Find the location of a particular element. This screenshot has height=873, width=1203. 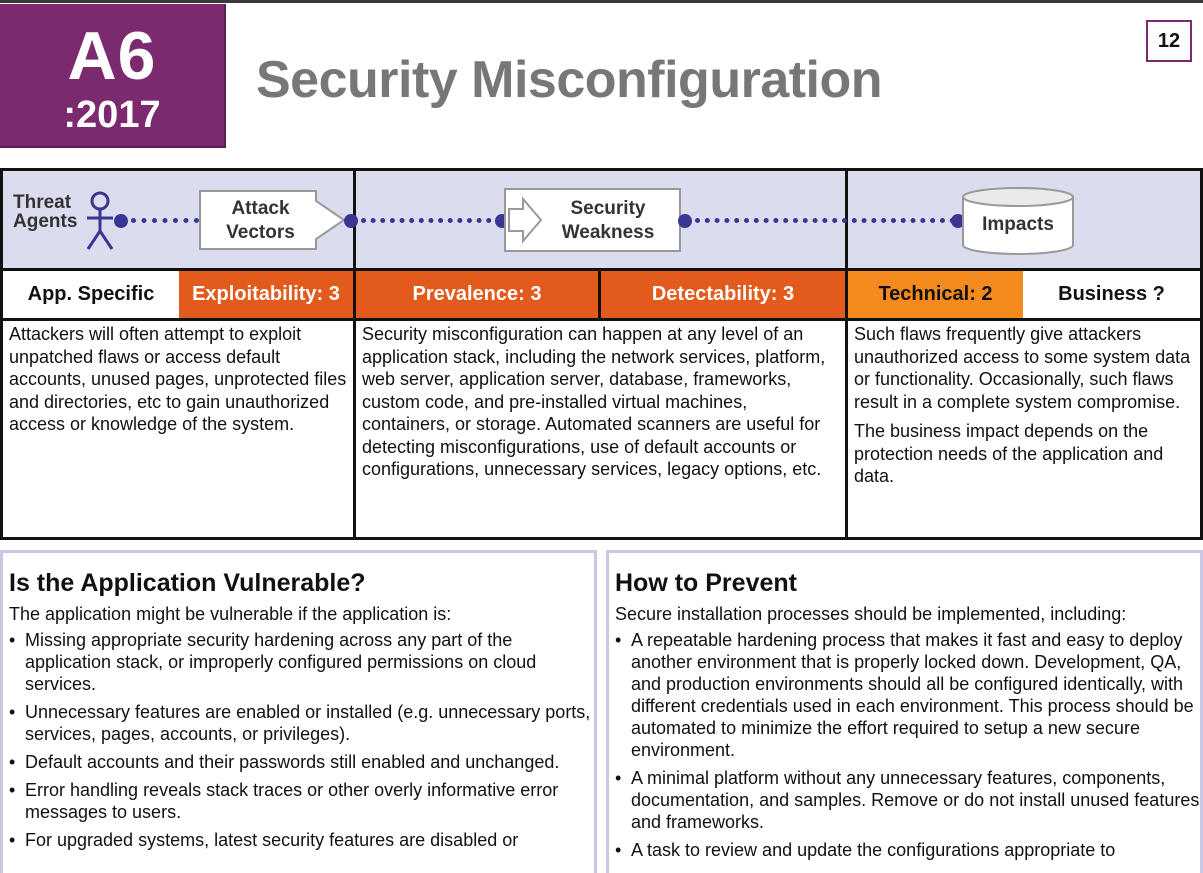

exploitability-rating: Exploitability: 3 is located at coordinates (266, 294).